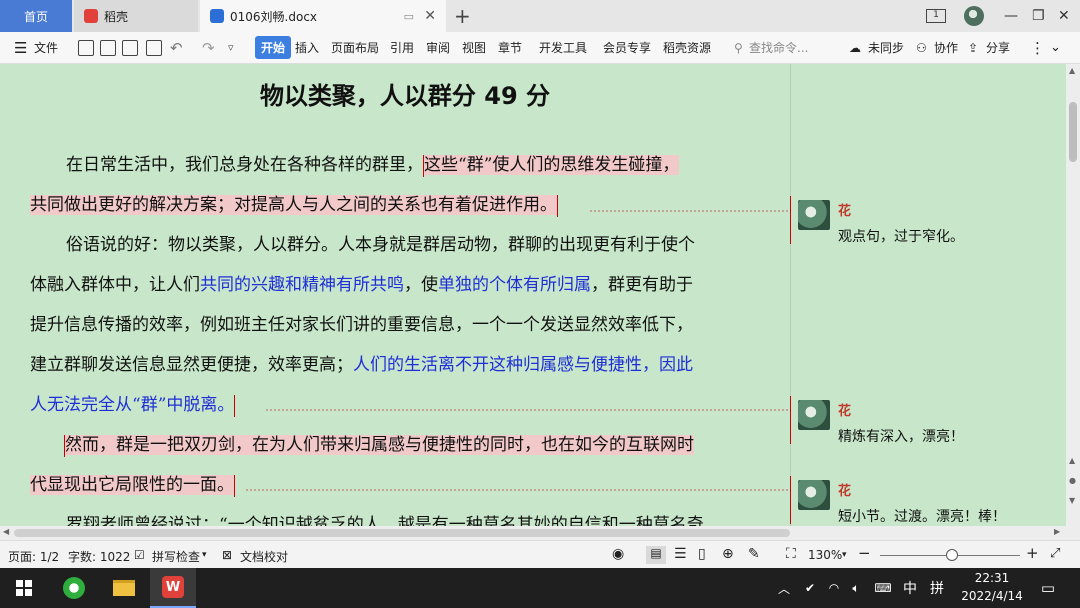 This screenshot has height=608, width=1080. Describe the element at coordinates (523, 365) in the screenshot. I see `blue-text: 人们的生活离不开这种归属感与便捷性，因此` at that location.